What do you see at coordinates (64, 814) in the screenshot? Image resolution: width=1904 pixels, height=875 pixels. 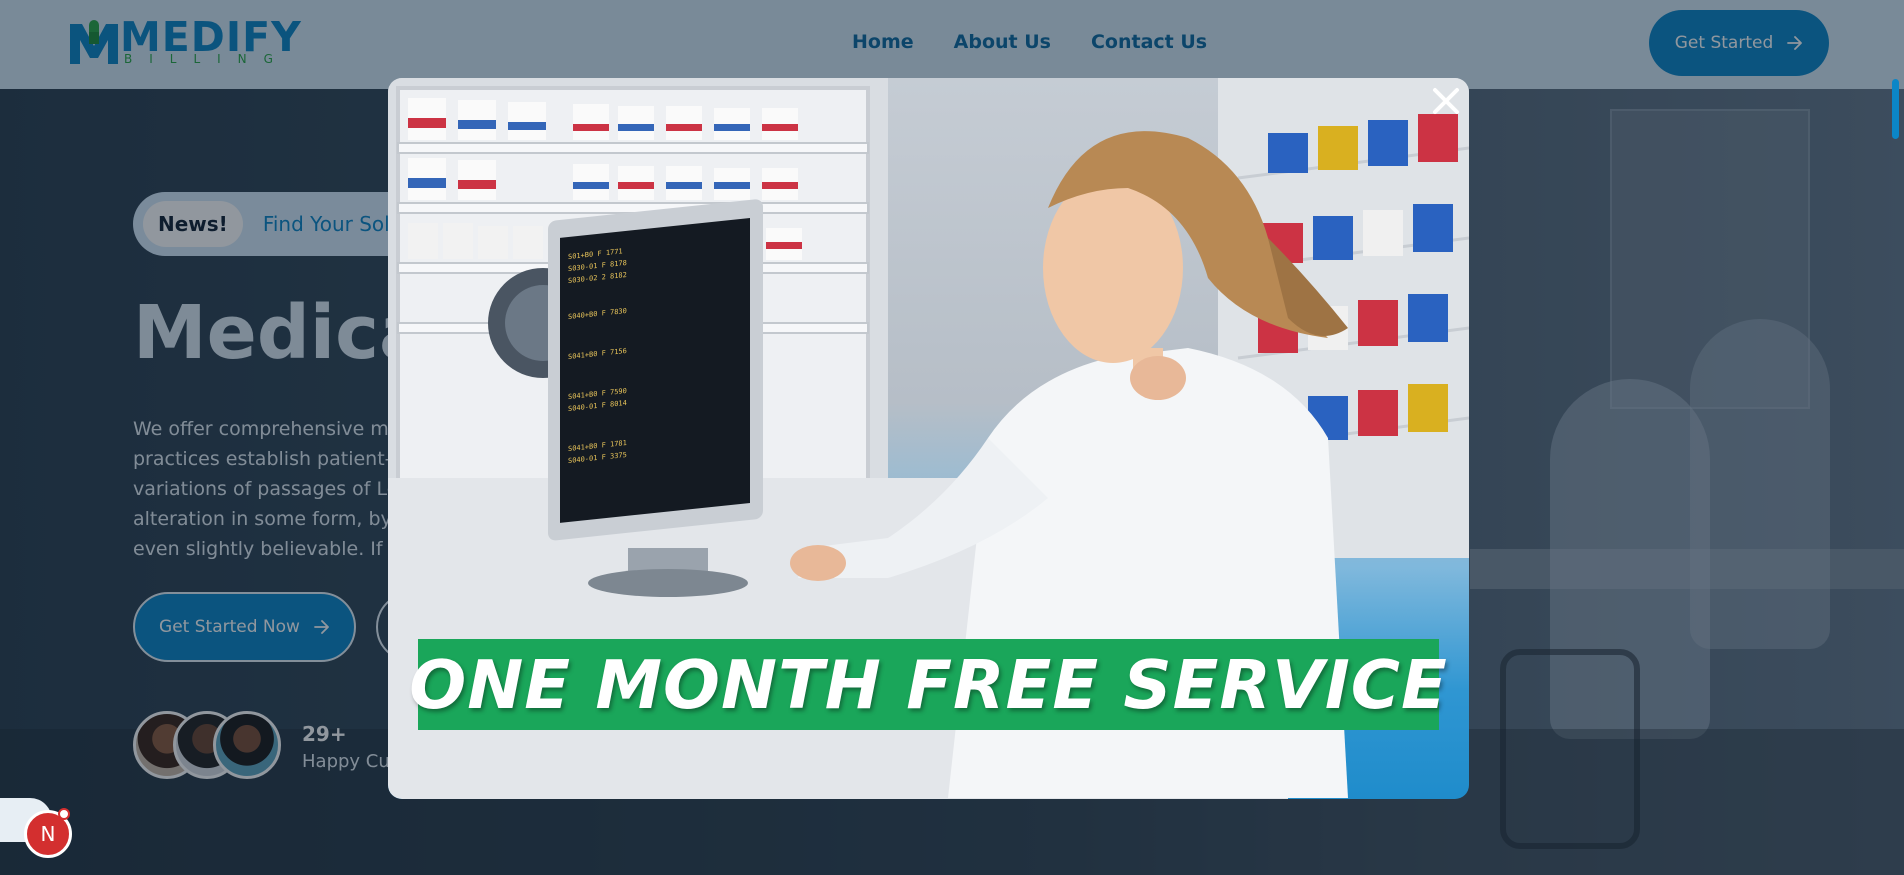 I see `notification-dot` at bounding box center [64, 814].